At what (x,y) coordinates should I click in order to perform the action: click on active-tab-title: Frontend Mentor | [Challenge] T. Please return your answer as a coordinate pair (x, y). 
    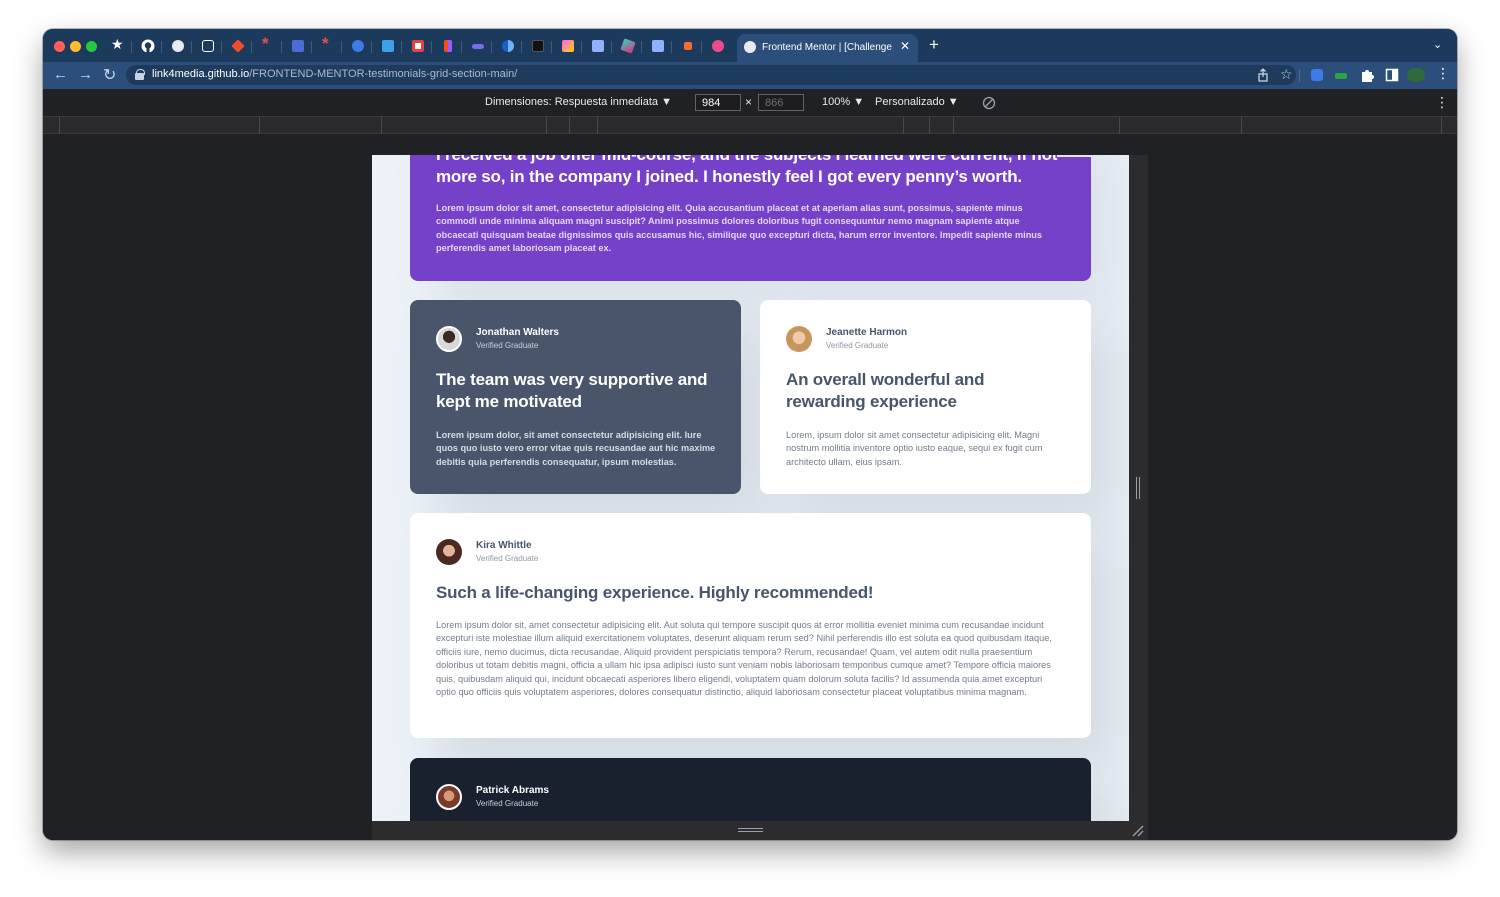
    Looking at the image, I should click on (827, 47).